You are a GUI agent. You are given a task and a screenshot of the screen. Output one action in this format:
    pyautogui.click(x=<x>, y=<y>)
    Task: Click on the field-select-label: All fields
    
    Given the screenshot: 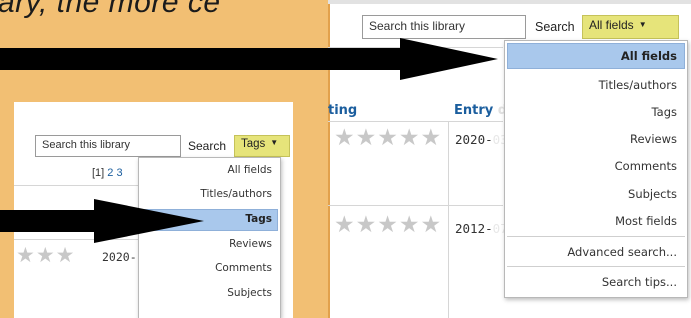 What is the action you would take?
    pyautogui.click(x=611, y=25)
    